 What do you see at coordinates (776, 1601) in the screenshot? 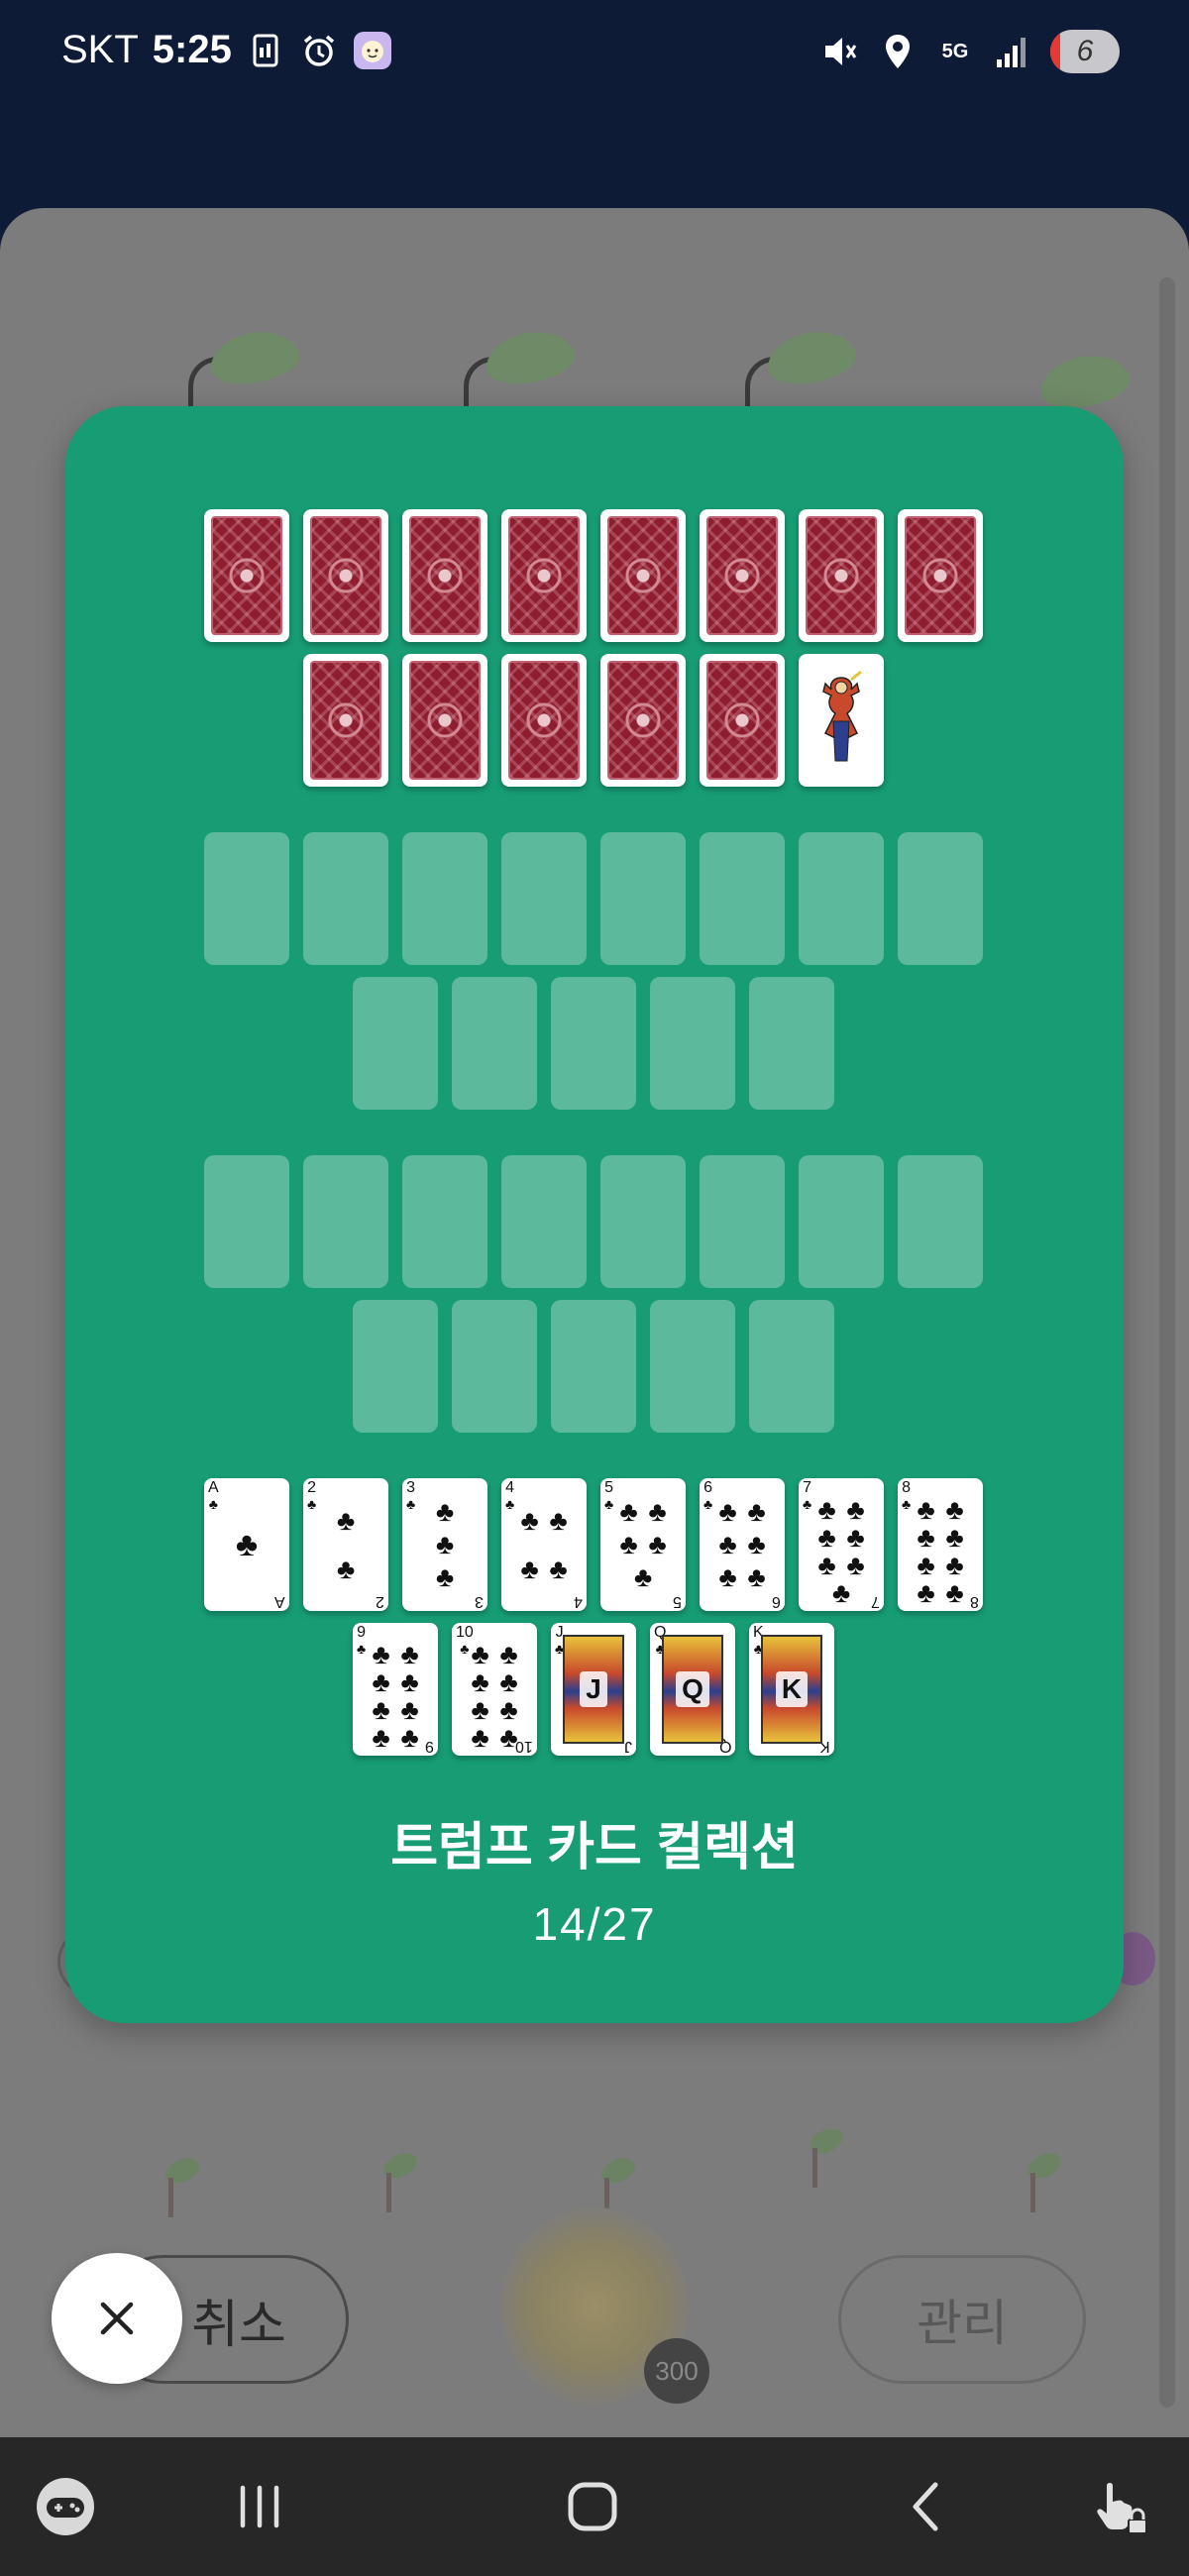
I see `card-rank-inverted: 6` at bounding box center [776, 1601].